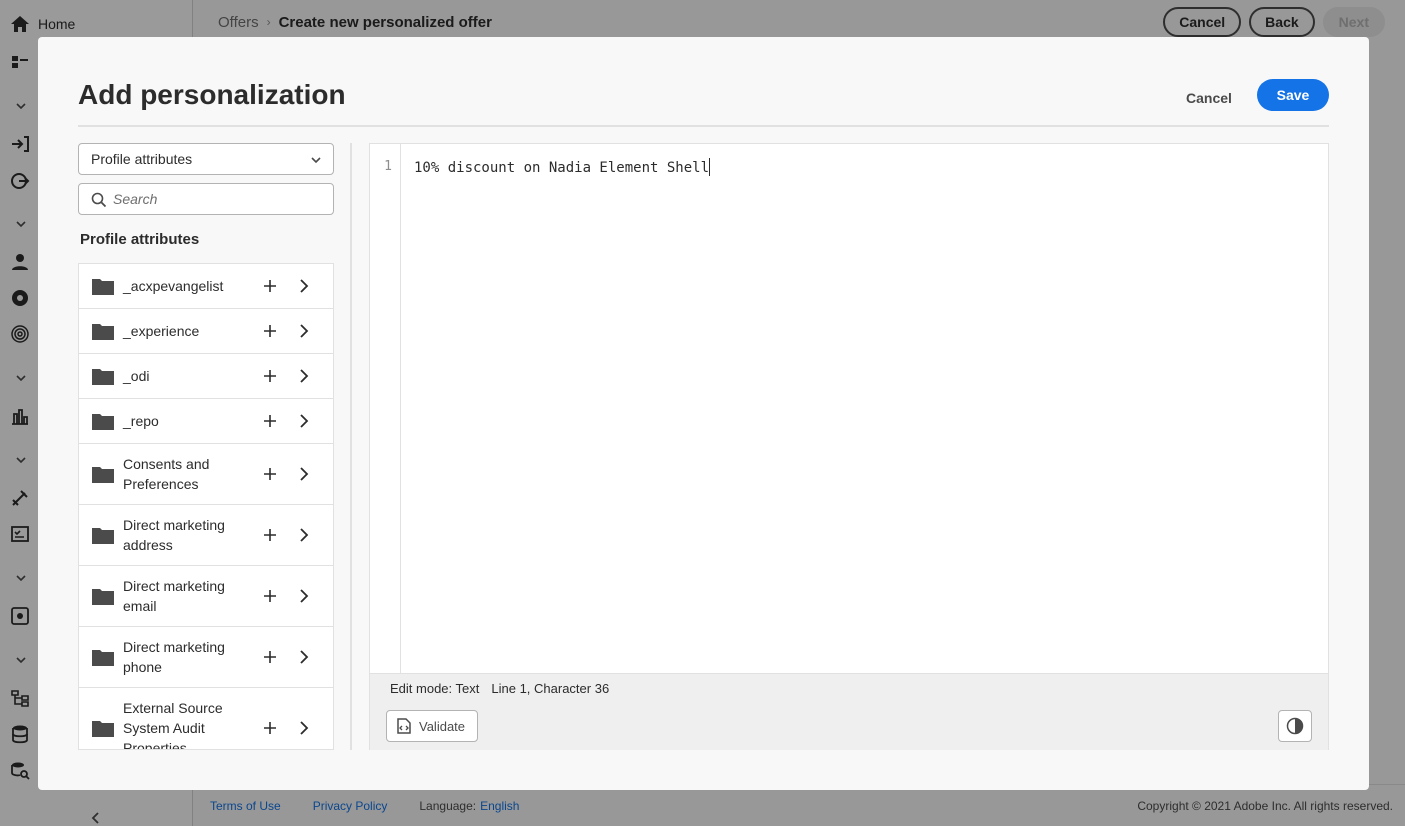 The width and height of the screenshot is (1405, 826). Describe the element at coordinates (206, 421) in the screenshot. I see `attribute-row: _repo` at that location.